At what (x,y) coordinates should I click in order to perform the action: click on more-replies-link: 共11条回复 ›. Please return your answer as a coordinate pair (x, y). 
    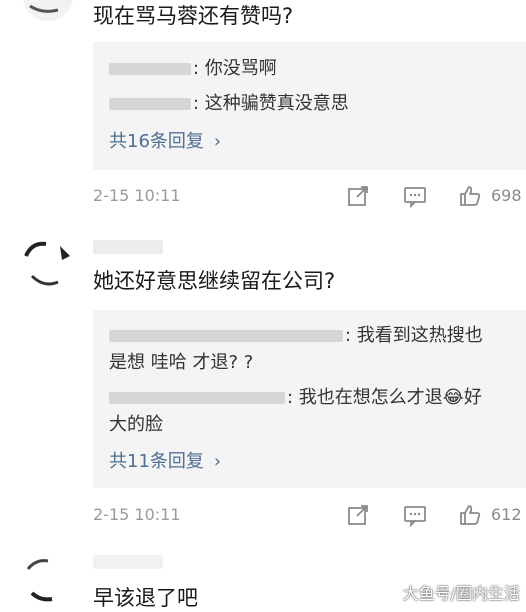
    Looking at the image, I should click on (165, 462).